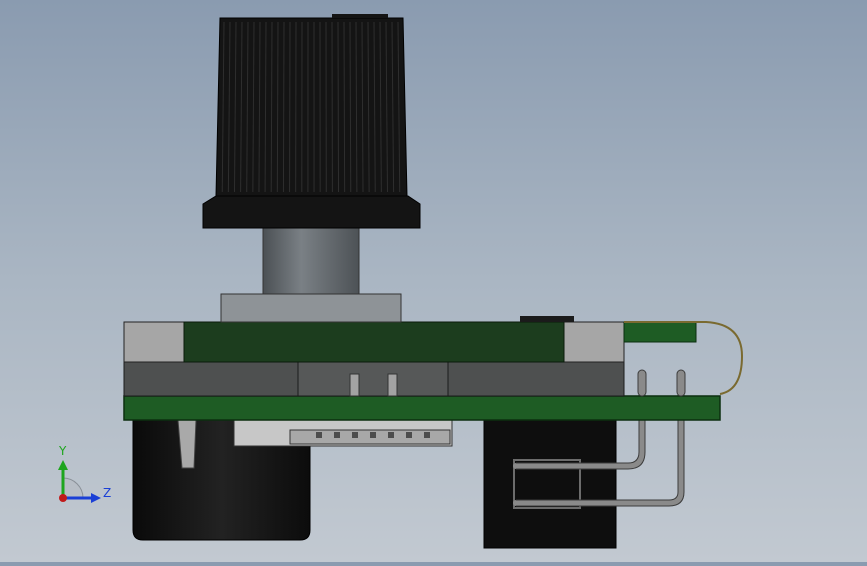 The image size is (867, 566). I want to click on knurled-knob, so click(311, 105).